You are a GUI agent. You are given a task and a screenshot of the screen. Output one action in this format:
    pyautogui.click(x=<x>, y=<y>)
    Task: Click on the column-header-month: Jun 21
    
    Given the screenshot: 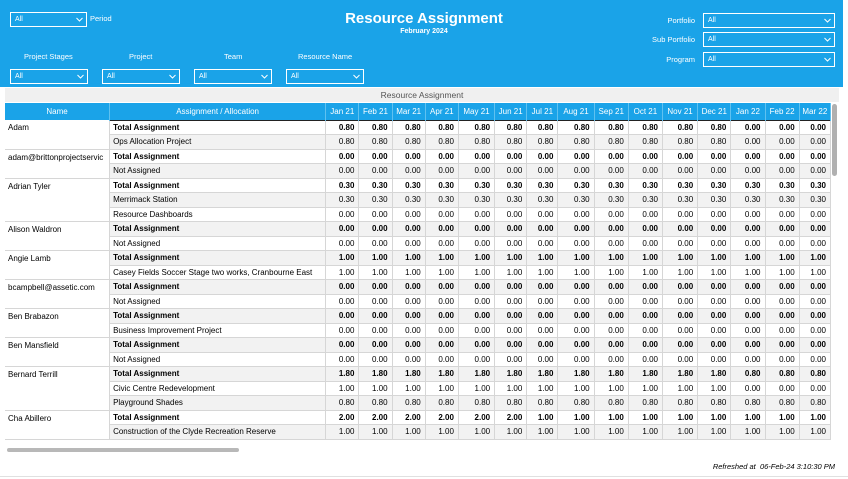 What is the action you would take?
    pyautogui.click(x=511, y=111)
    